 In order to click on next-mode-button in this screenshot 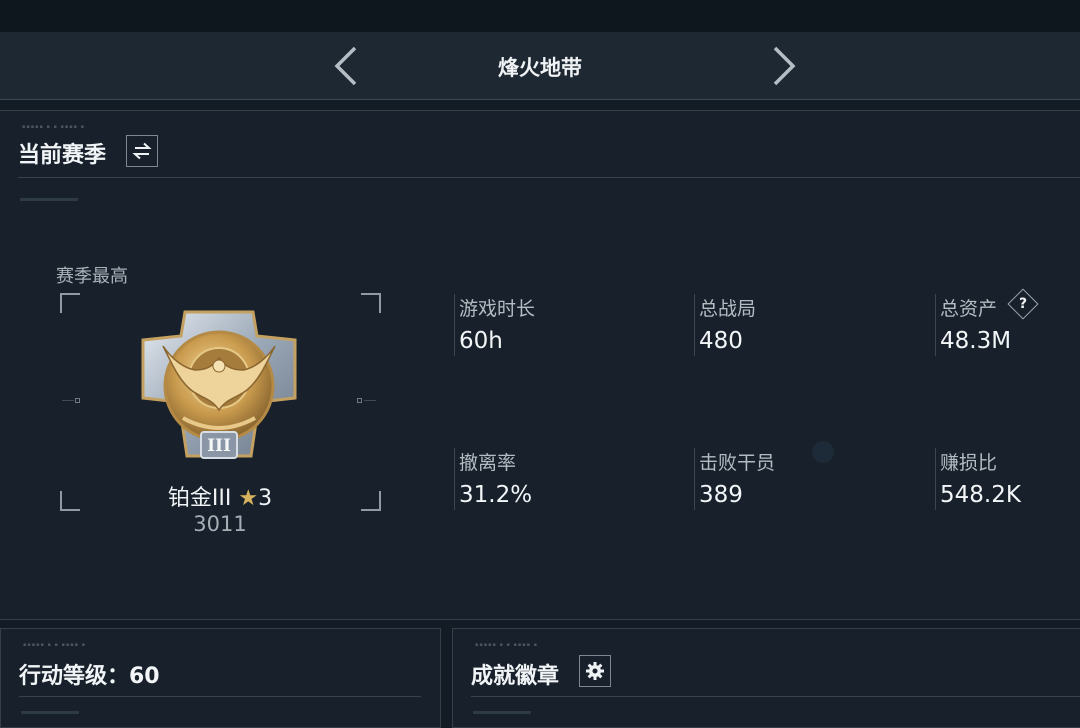, I will do `click(783, 66)`.